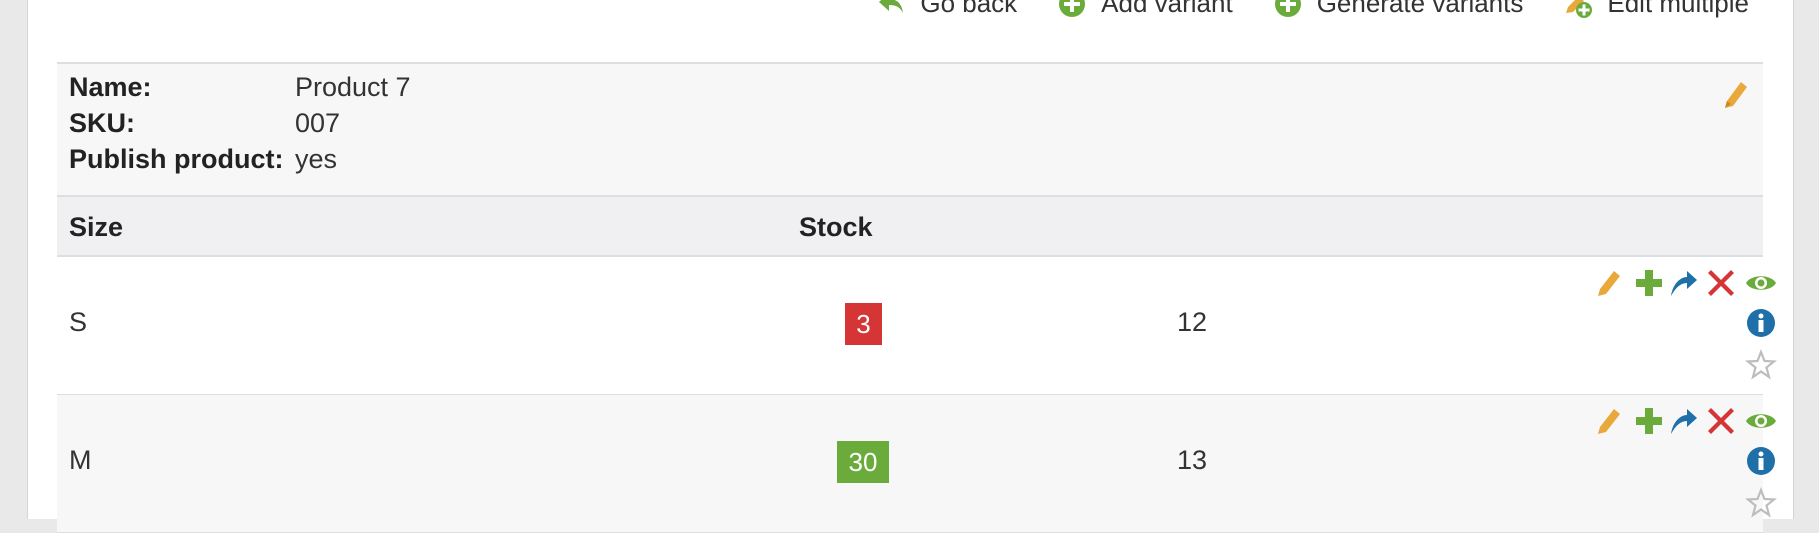 The image size is (1819, 533). I want to click on edit-multiple-label: Edit multiple, so click(1678, 9).